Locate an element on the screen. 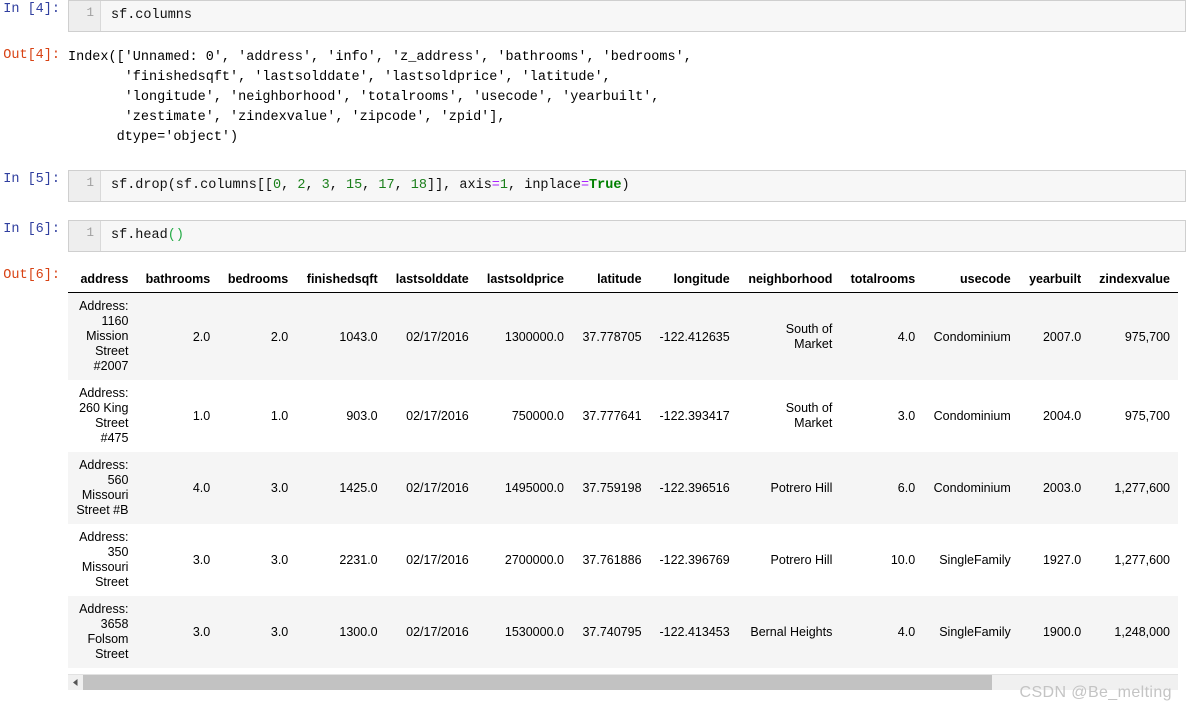  code-token-4: , is located at coordinates (313, 185).